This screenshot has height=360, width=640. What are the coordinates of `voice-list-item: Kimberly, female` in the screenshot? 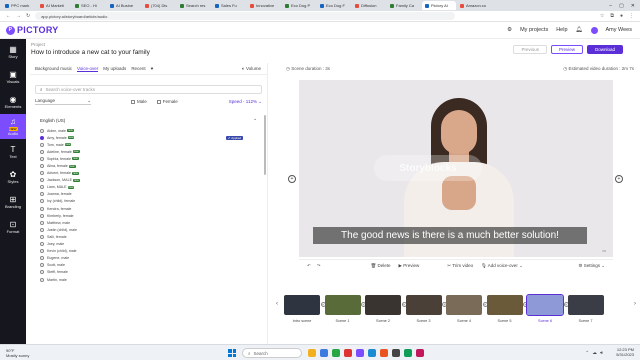 It's located at (149, 215).